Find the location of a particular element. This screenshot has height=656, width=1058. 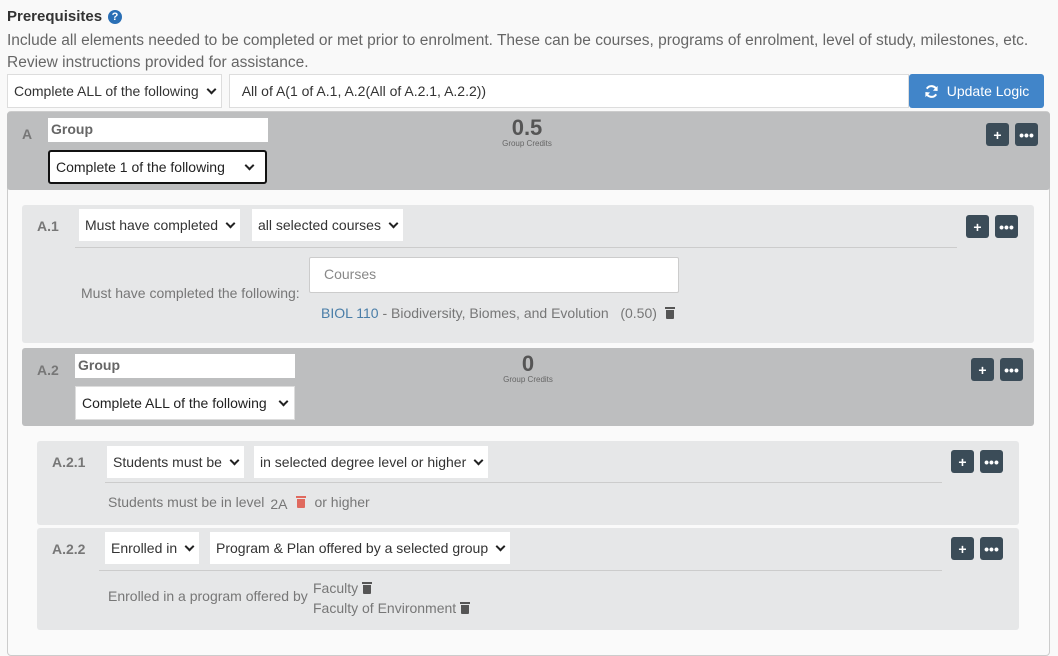

rule-a2-1-text: Students must be in level 2A or higher is located at coordinates (239, 503).